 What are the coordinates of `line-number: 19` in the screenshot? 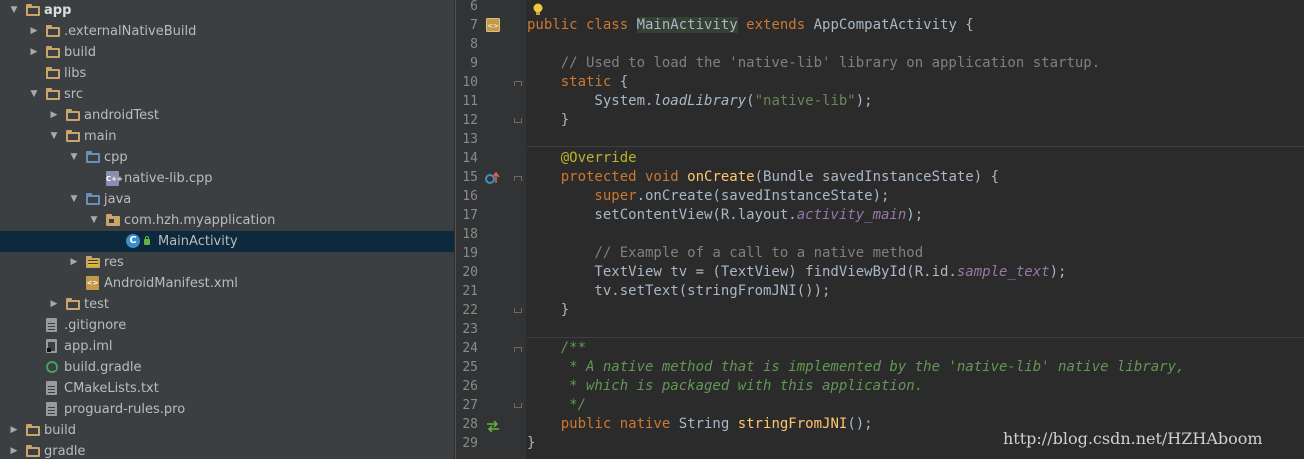 It's located at (470, 253).